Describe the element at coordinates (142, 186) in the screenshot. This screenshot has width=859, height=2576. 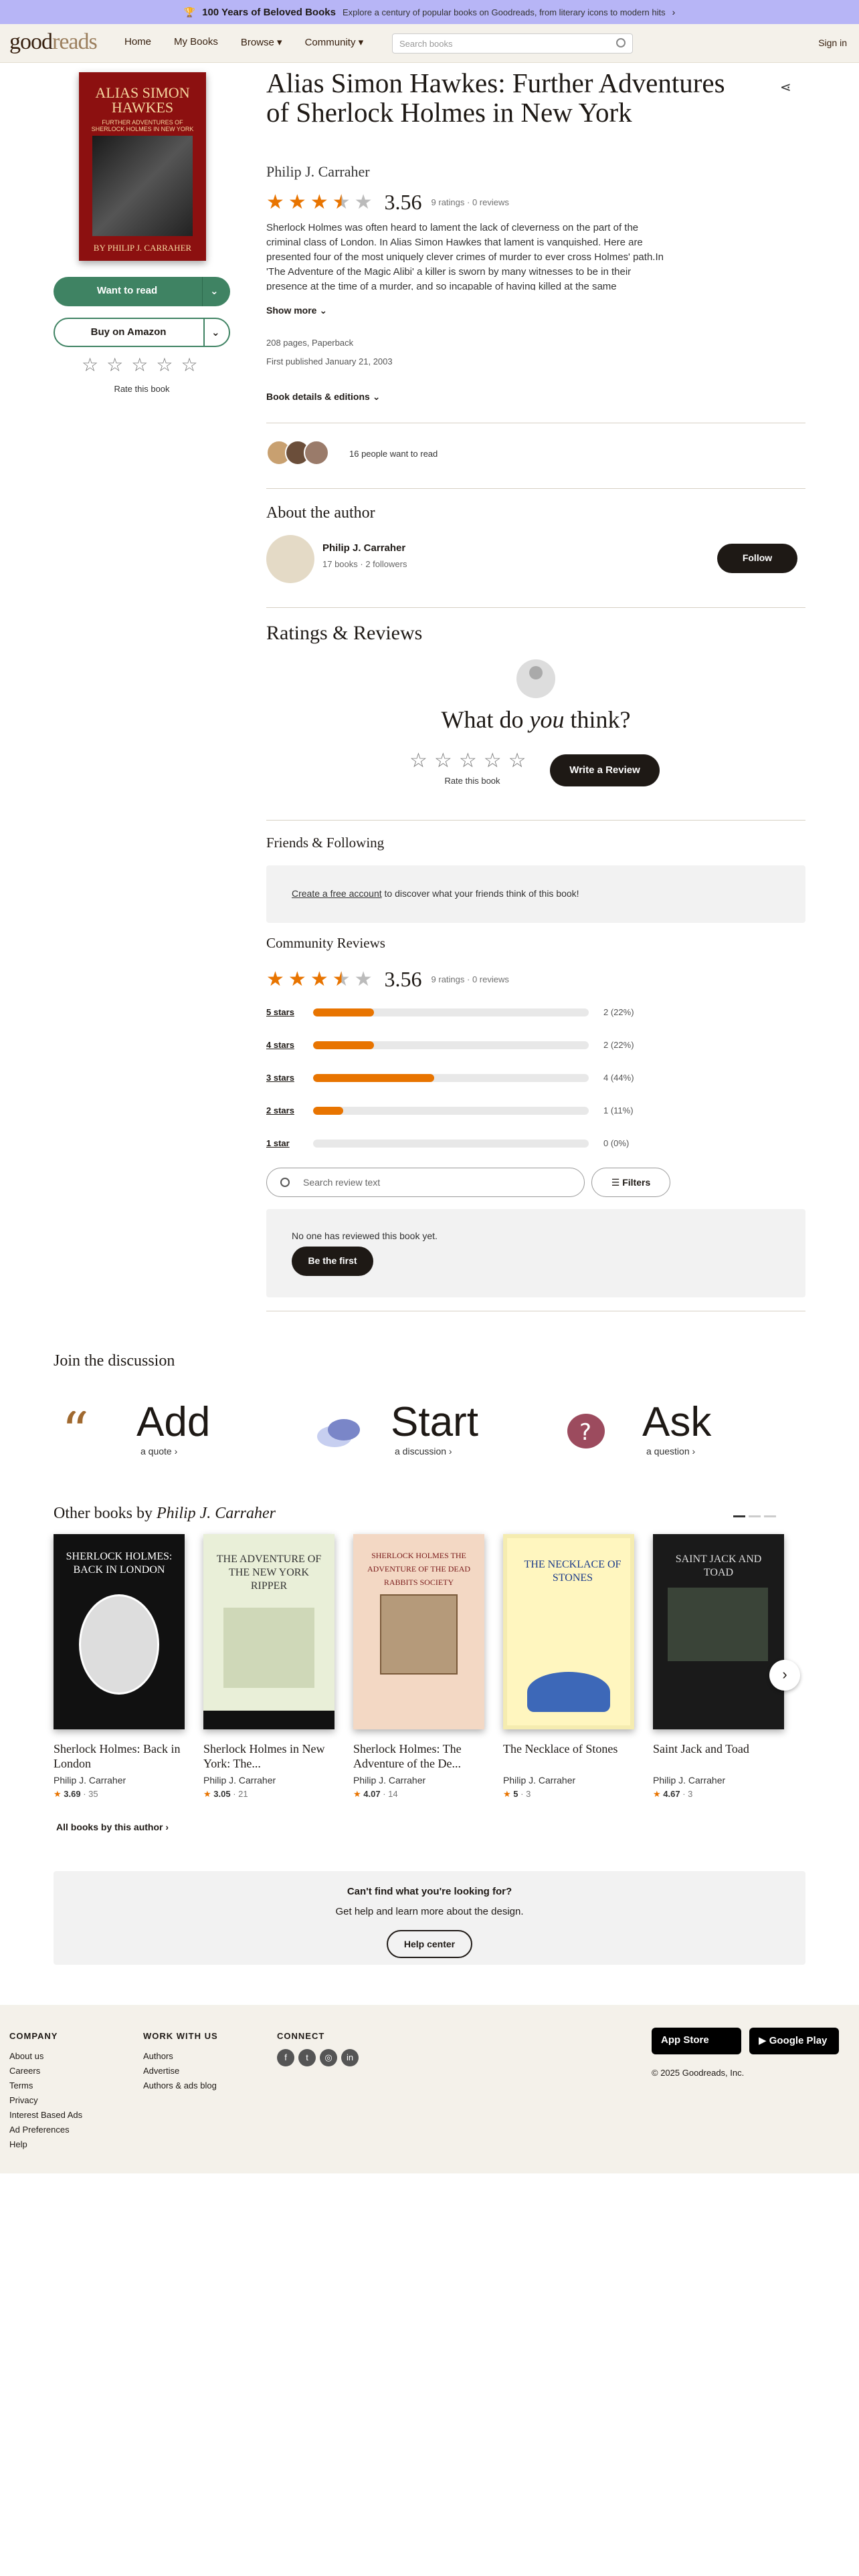
I see `cover-illustration` at that location.